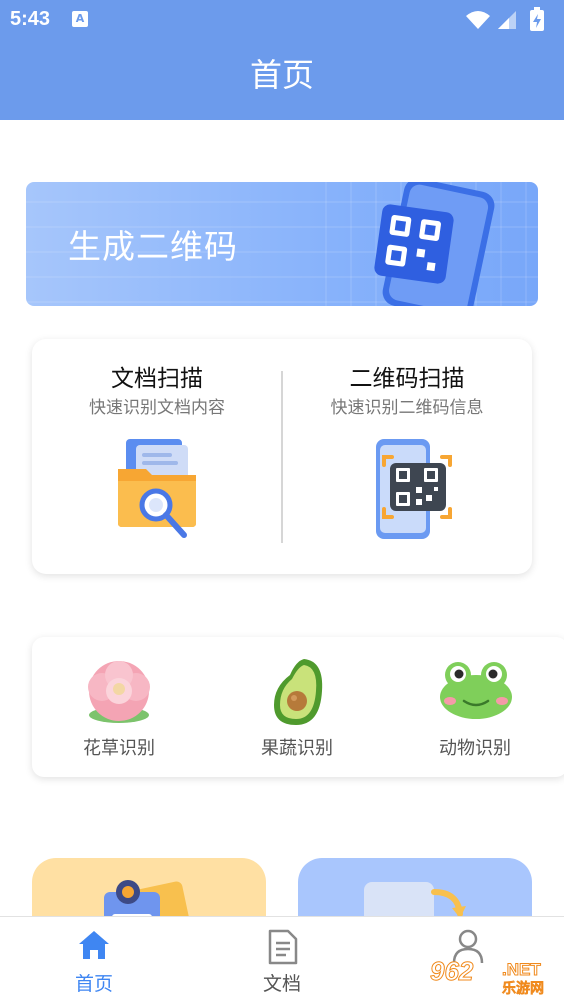 Image resolution: width=564 pixels, height=1004 pixels. Describe the element at coordinates (434, 244) in the screenshot. I see `qr-phone-icon` at that location.